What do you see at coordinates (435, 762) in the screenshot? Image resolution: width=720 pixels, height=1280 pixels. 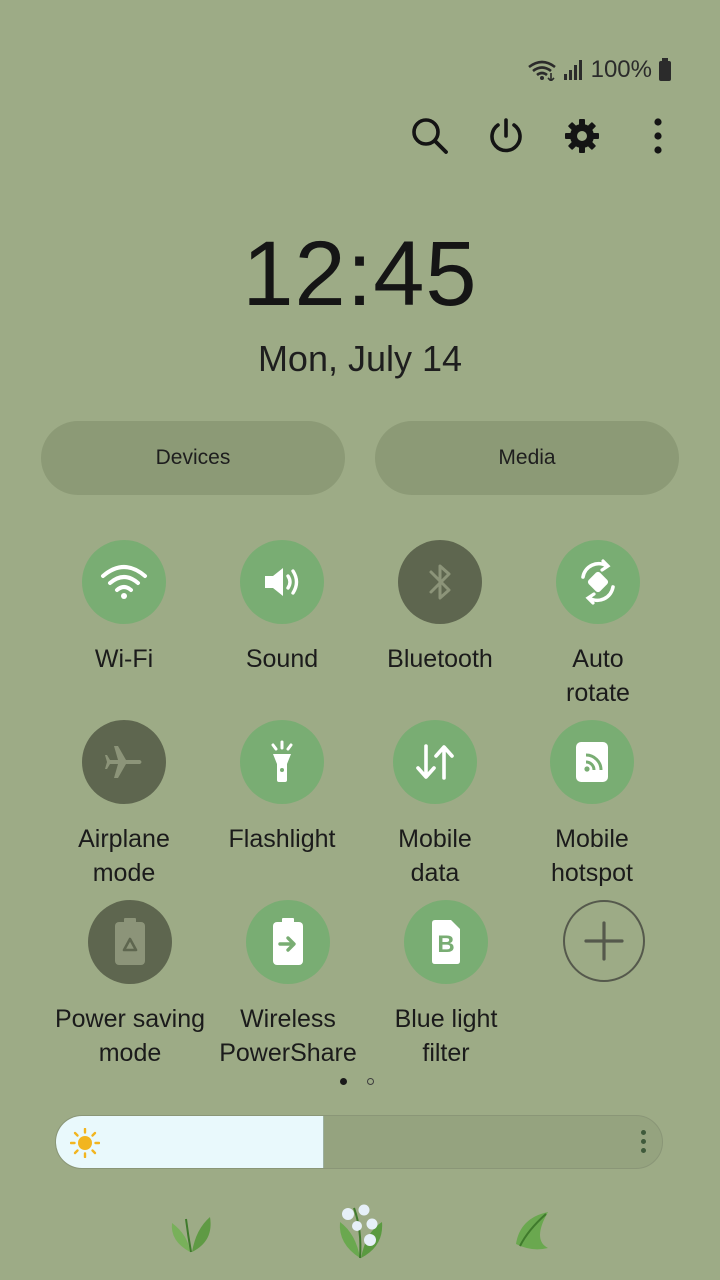 I see `mobile-data-icon` at bounding box center [435, 762].